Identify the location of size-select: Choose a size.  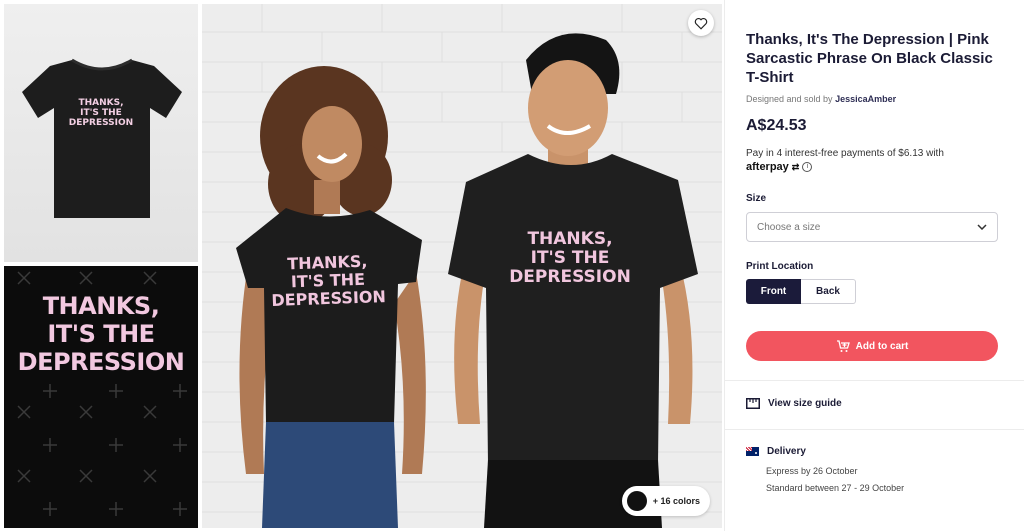
(872, 227).